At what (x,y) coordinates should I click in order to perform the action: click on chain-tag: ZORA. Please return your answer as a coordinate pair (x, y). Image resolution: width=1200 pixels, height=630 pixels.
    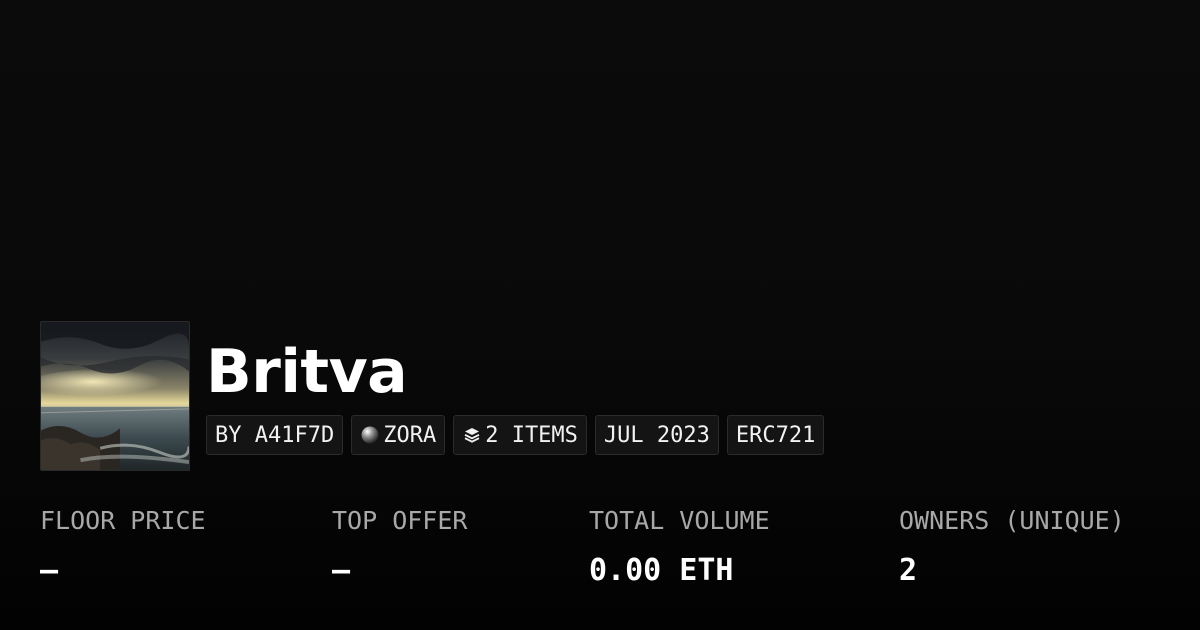
    Looking at the image, I should click on (398, 435).